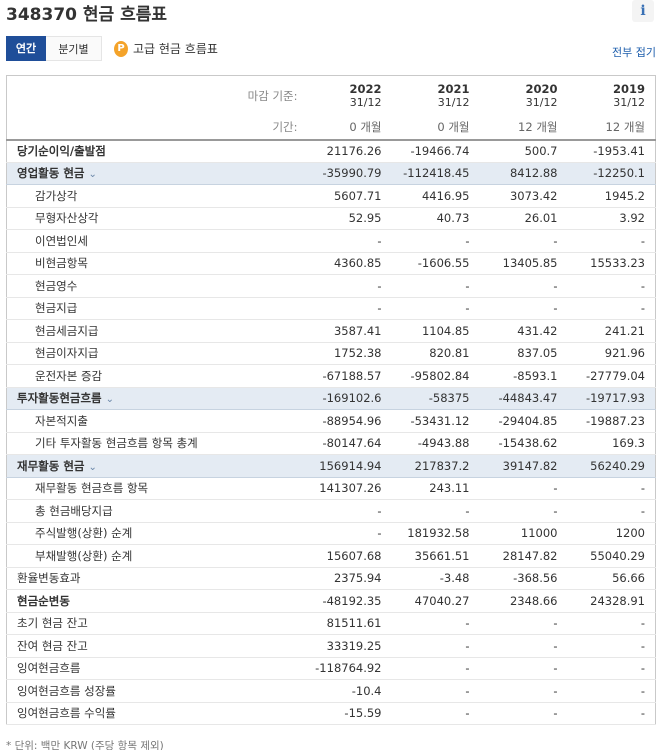 This screenshot has height=750, width=668. I want to click on cell-value: 156914.94, so click(347, 466).